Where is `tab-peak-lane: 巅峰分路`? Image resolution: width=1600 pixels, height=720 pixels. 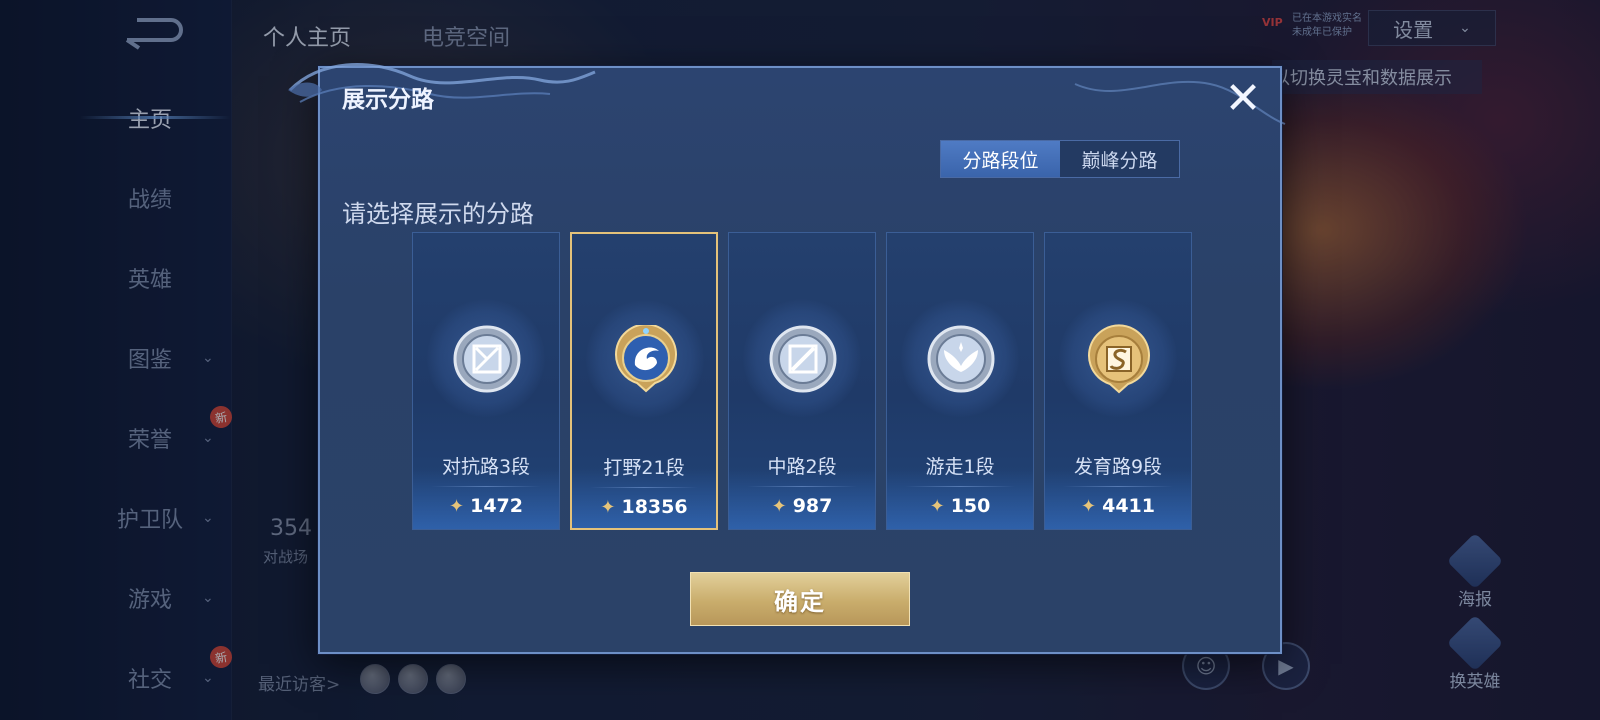
tab-peak-lane: 巅峰分路 is located at coordinates (1119, 159).